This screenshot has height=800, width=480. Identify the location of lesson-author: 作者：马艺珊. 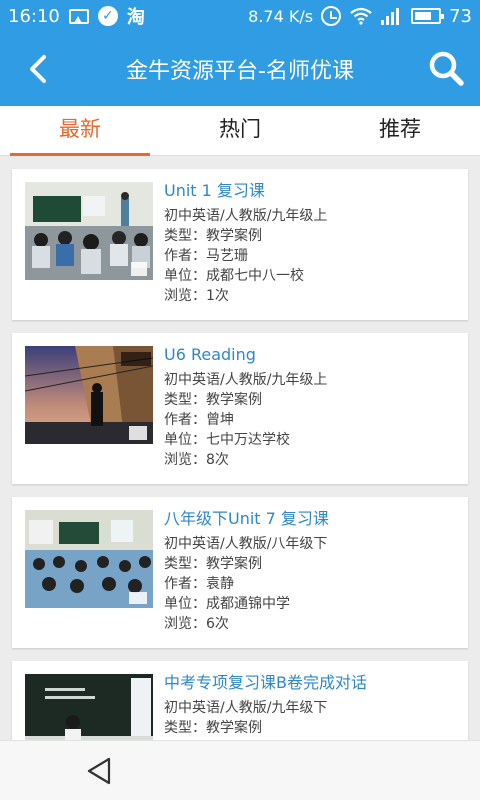
(206, 256).